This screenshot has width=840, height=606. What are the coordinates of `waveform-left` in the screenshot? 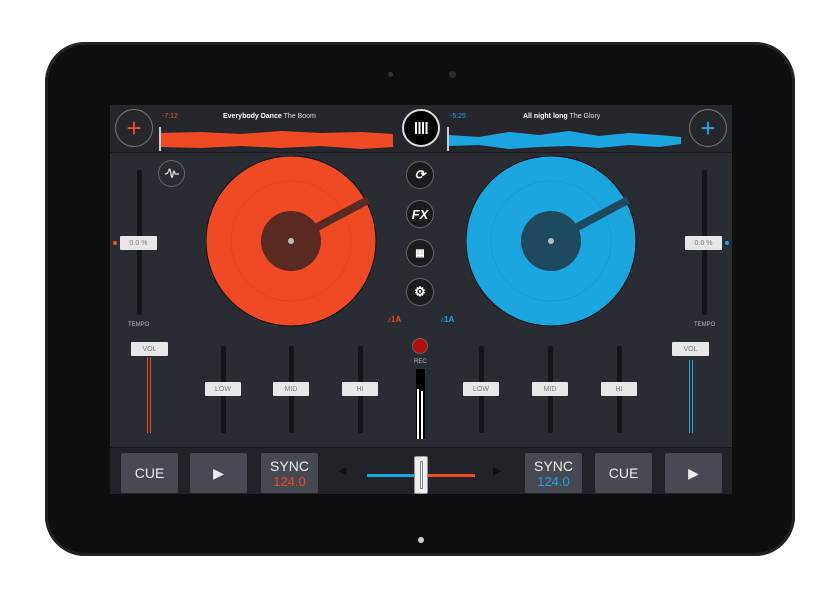 It's located at (277, 139).